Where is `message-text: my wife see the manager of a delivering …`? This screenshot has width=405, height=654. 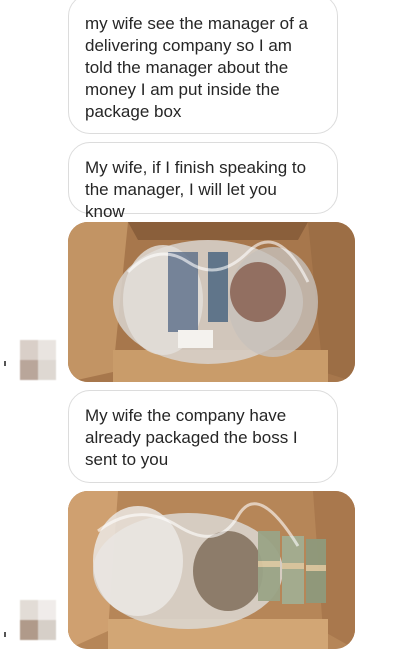
message-text: my wife see the manager of a delivering … is located at coordinates (197, 67).